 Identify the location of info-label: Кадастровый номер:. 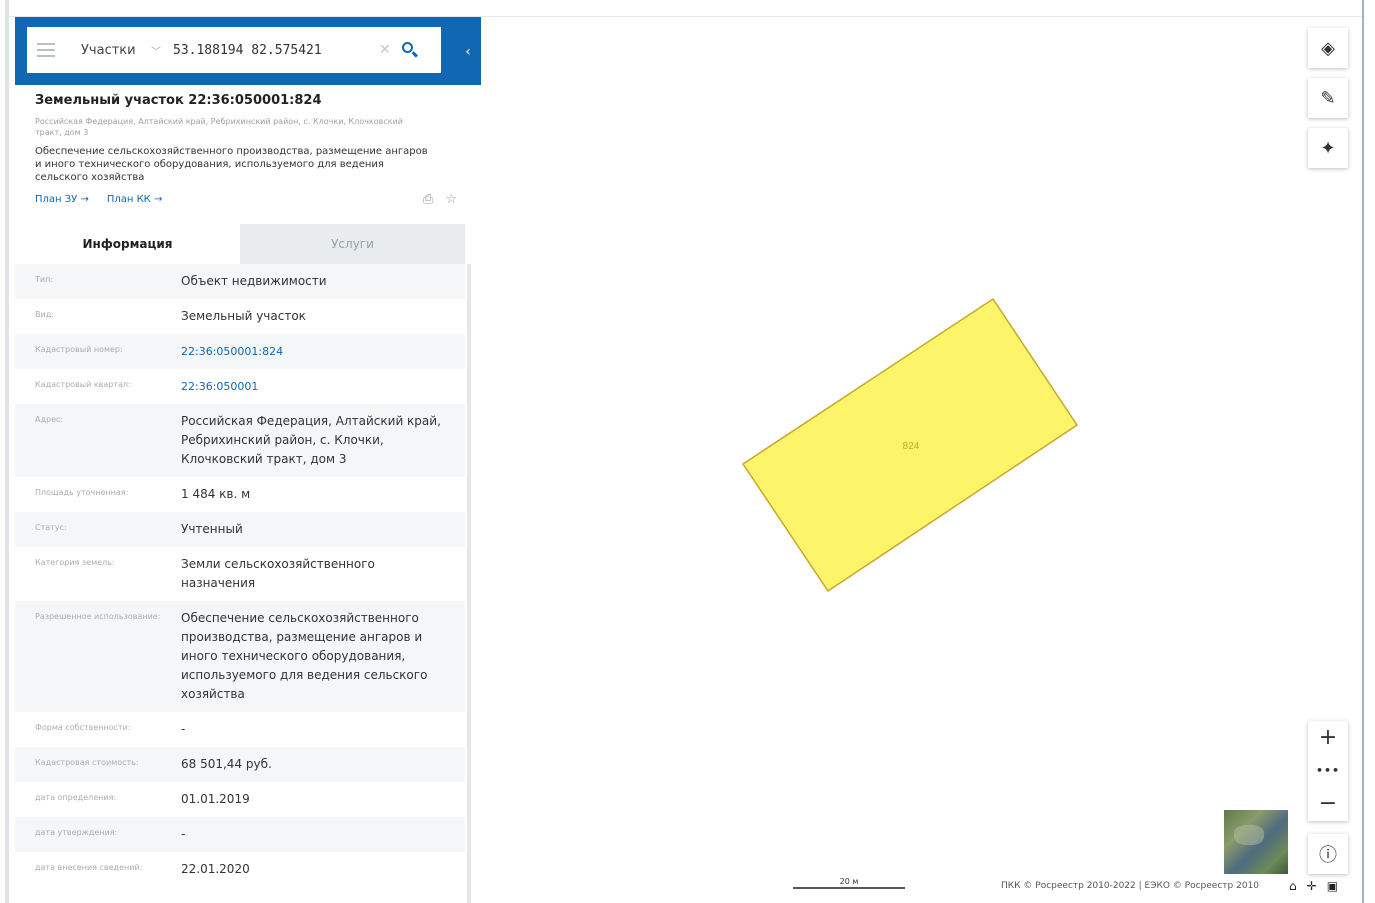
(79, 349).